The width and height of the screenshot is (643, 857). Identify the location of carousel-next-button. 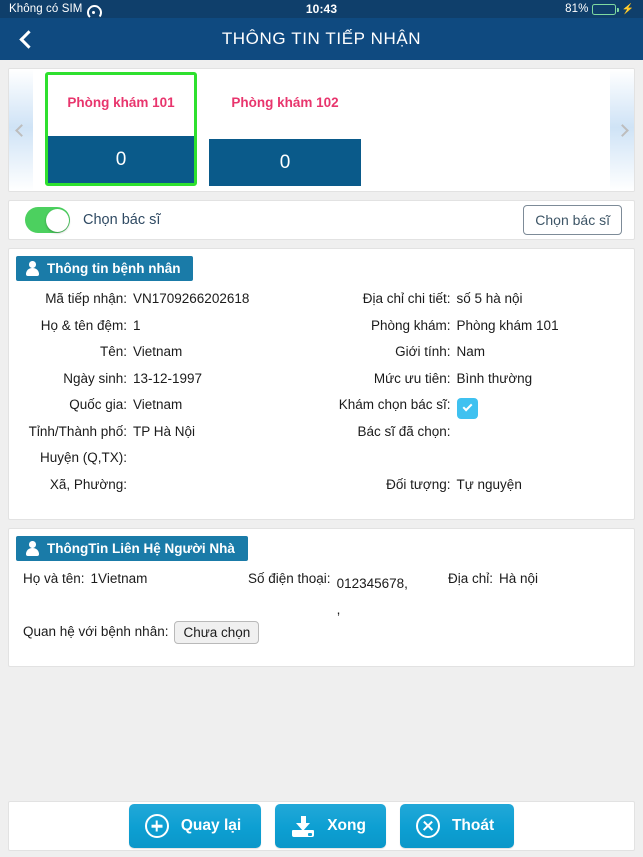
(622, 130).